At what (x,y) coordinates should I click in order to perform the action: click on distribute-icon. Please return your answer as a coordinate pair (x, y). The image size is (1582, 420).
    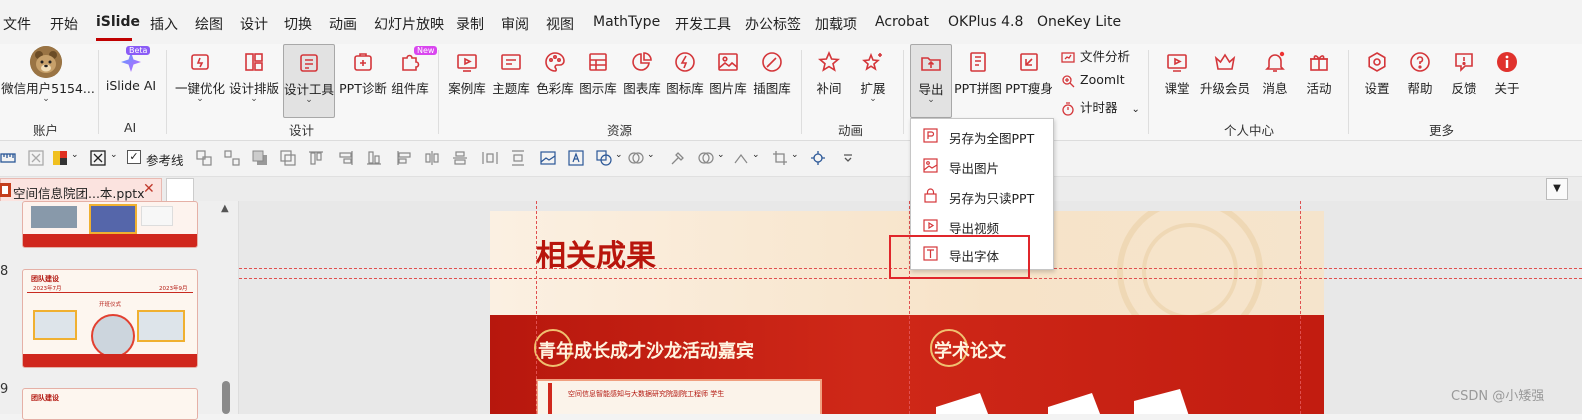
    Looking at the image, I should click on (490, 158).